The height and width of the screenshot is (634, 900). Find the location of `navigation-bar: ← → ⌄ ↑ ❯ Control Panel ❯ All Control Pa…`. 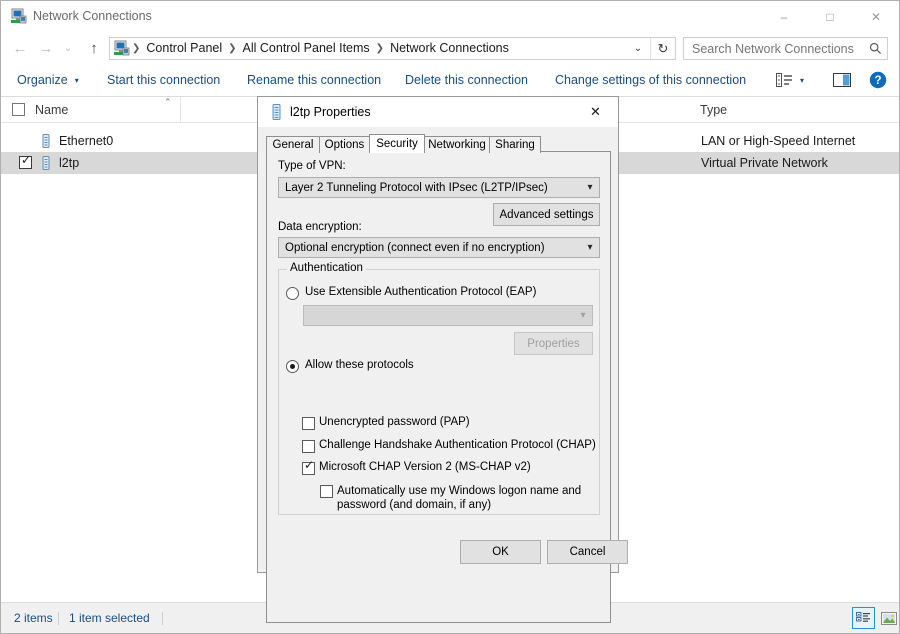

navigation-bar: ← → ⌄ ↑ ❯ Control Panel ❯ All Control Pa… is located at coordinates (450, 48).